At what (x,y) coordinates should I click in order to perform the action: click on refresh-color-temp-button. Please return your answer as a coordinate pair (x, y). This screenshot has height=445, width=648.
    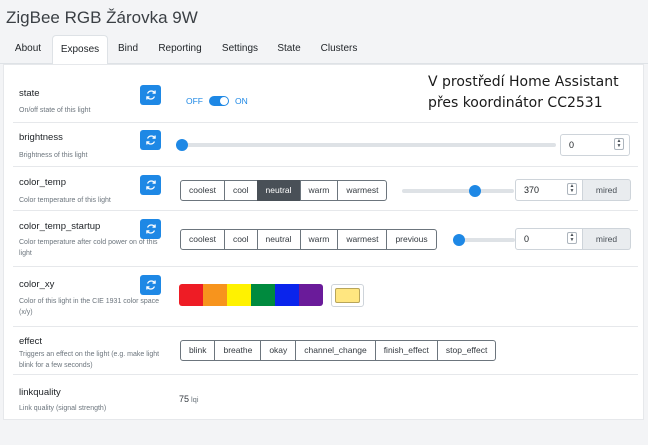
    Looking at the image, I should click on (150, 185).